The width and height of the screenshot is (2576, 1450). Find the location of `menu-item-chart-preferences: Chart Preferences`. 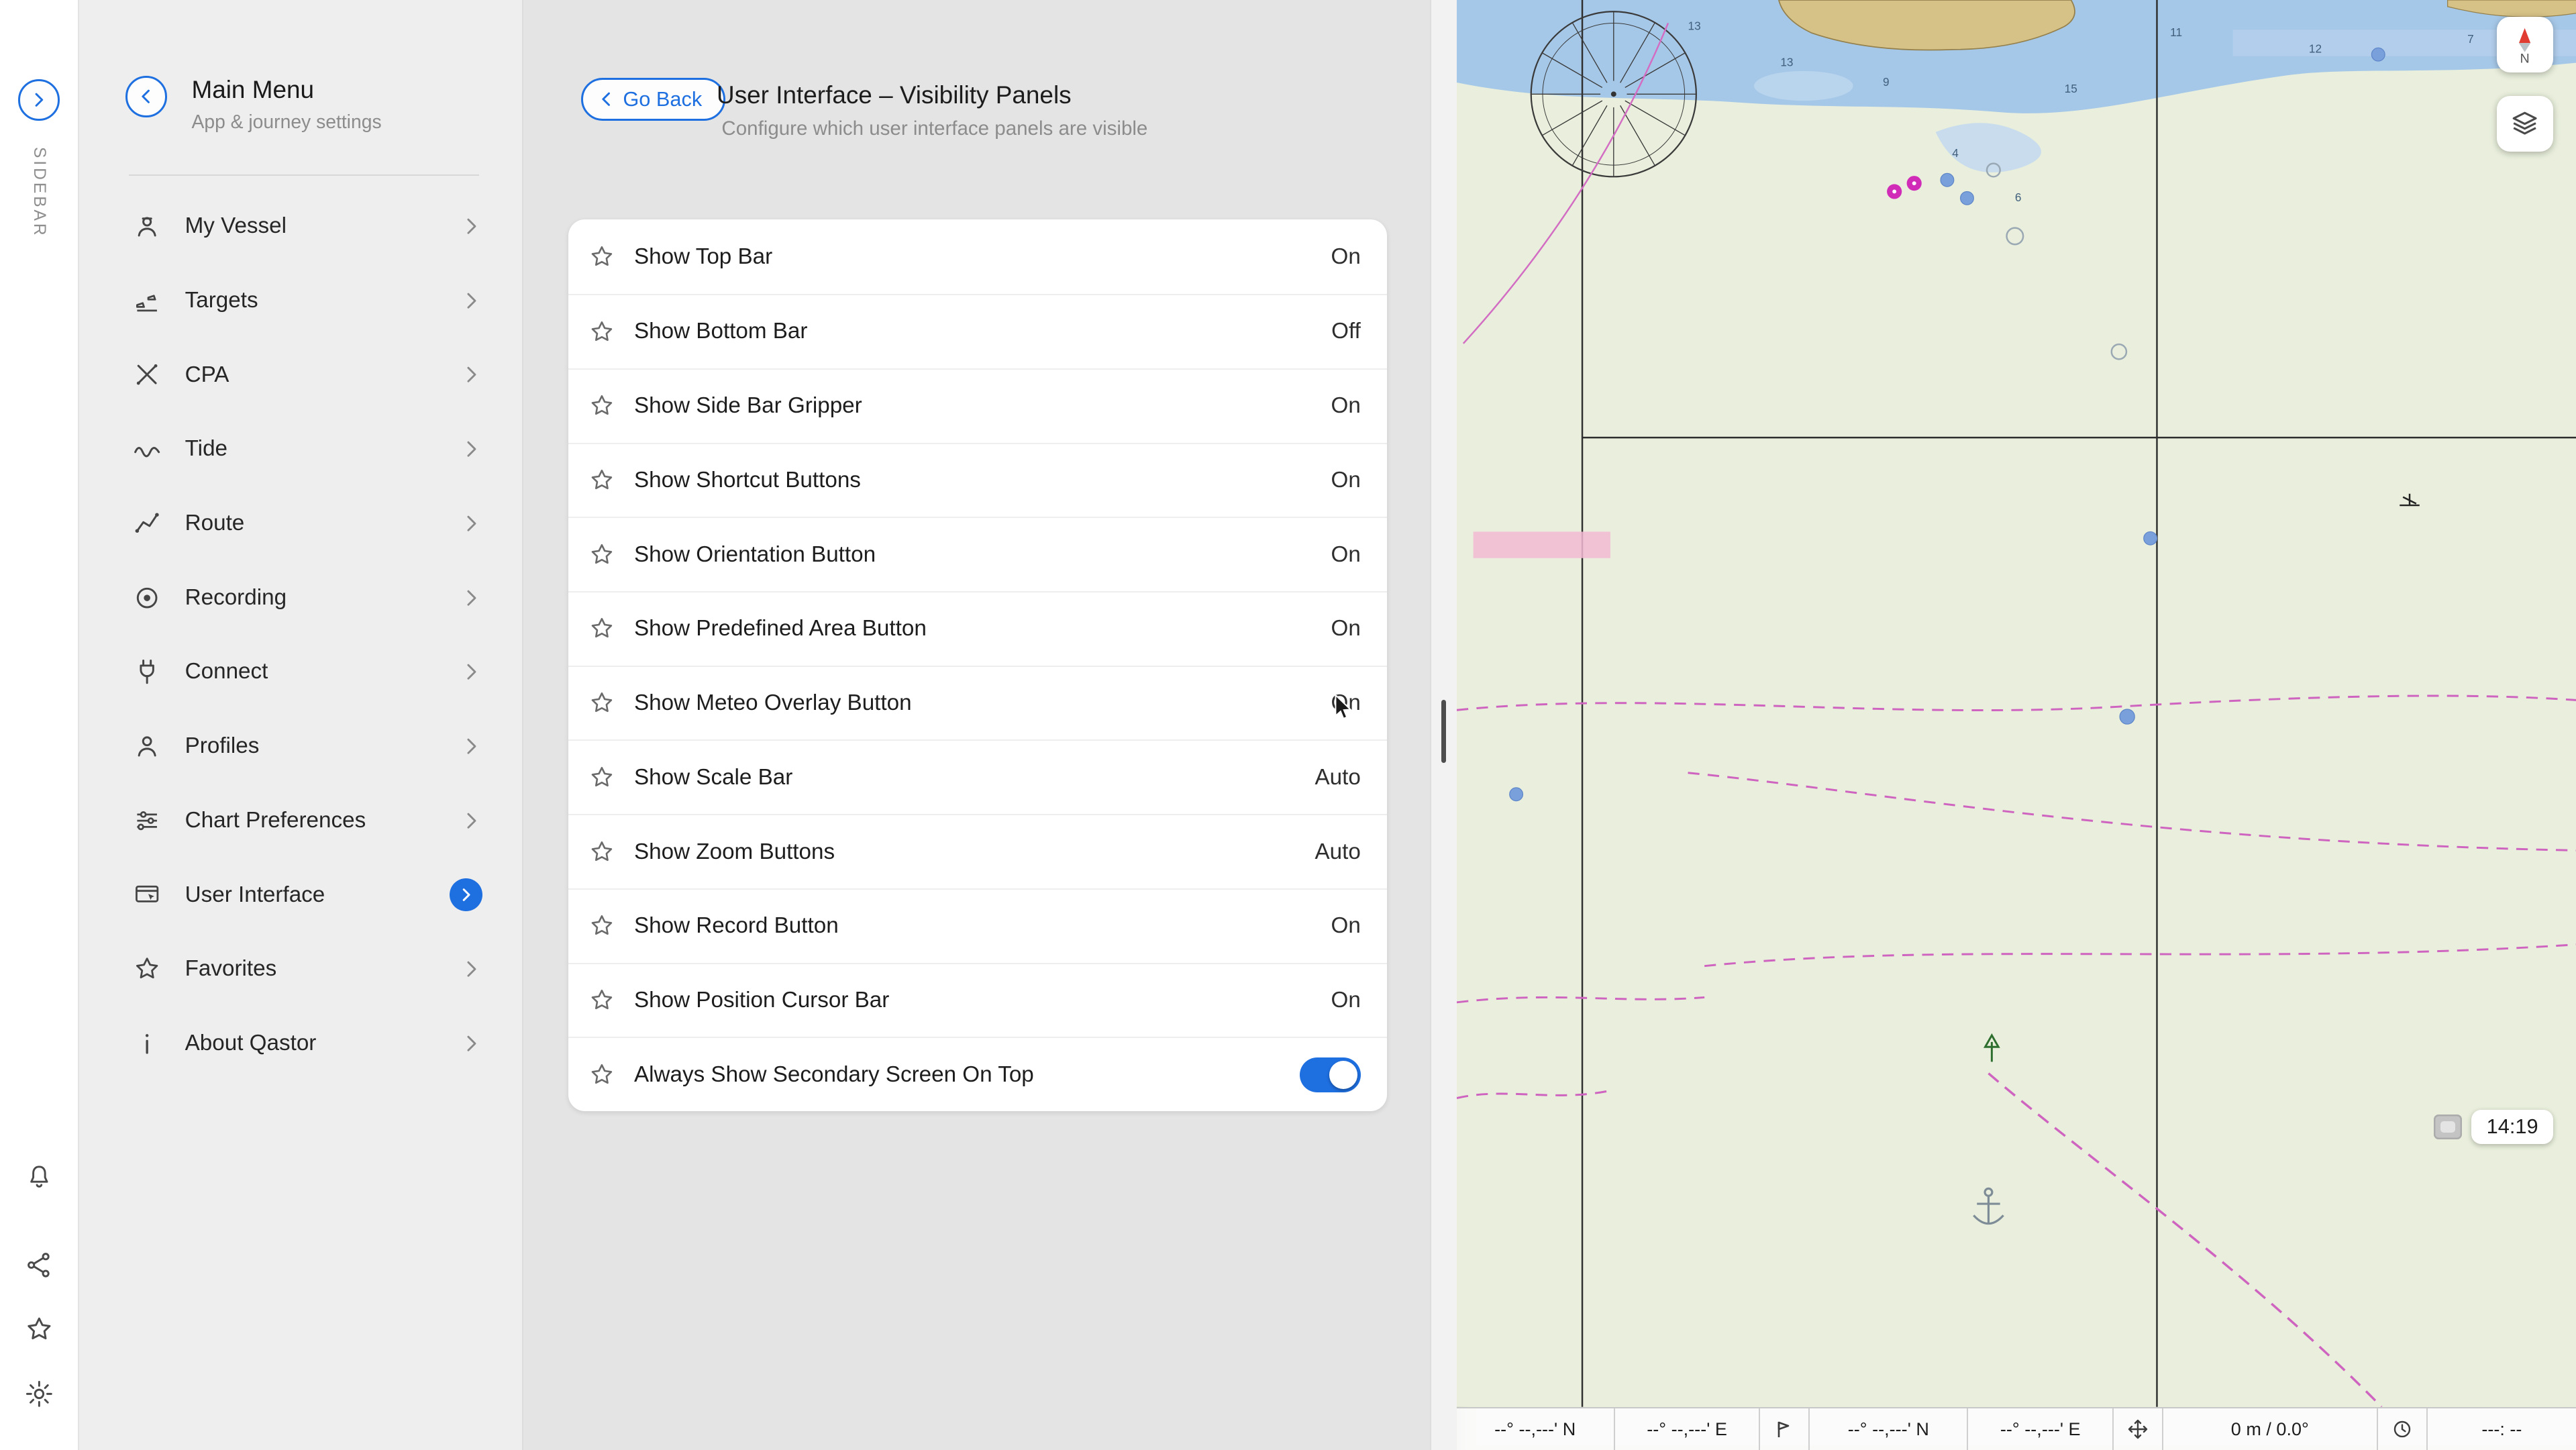

menu-item-chart-preferences: Chart Preferences is located at coordinates (302, 821).